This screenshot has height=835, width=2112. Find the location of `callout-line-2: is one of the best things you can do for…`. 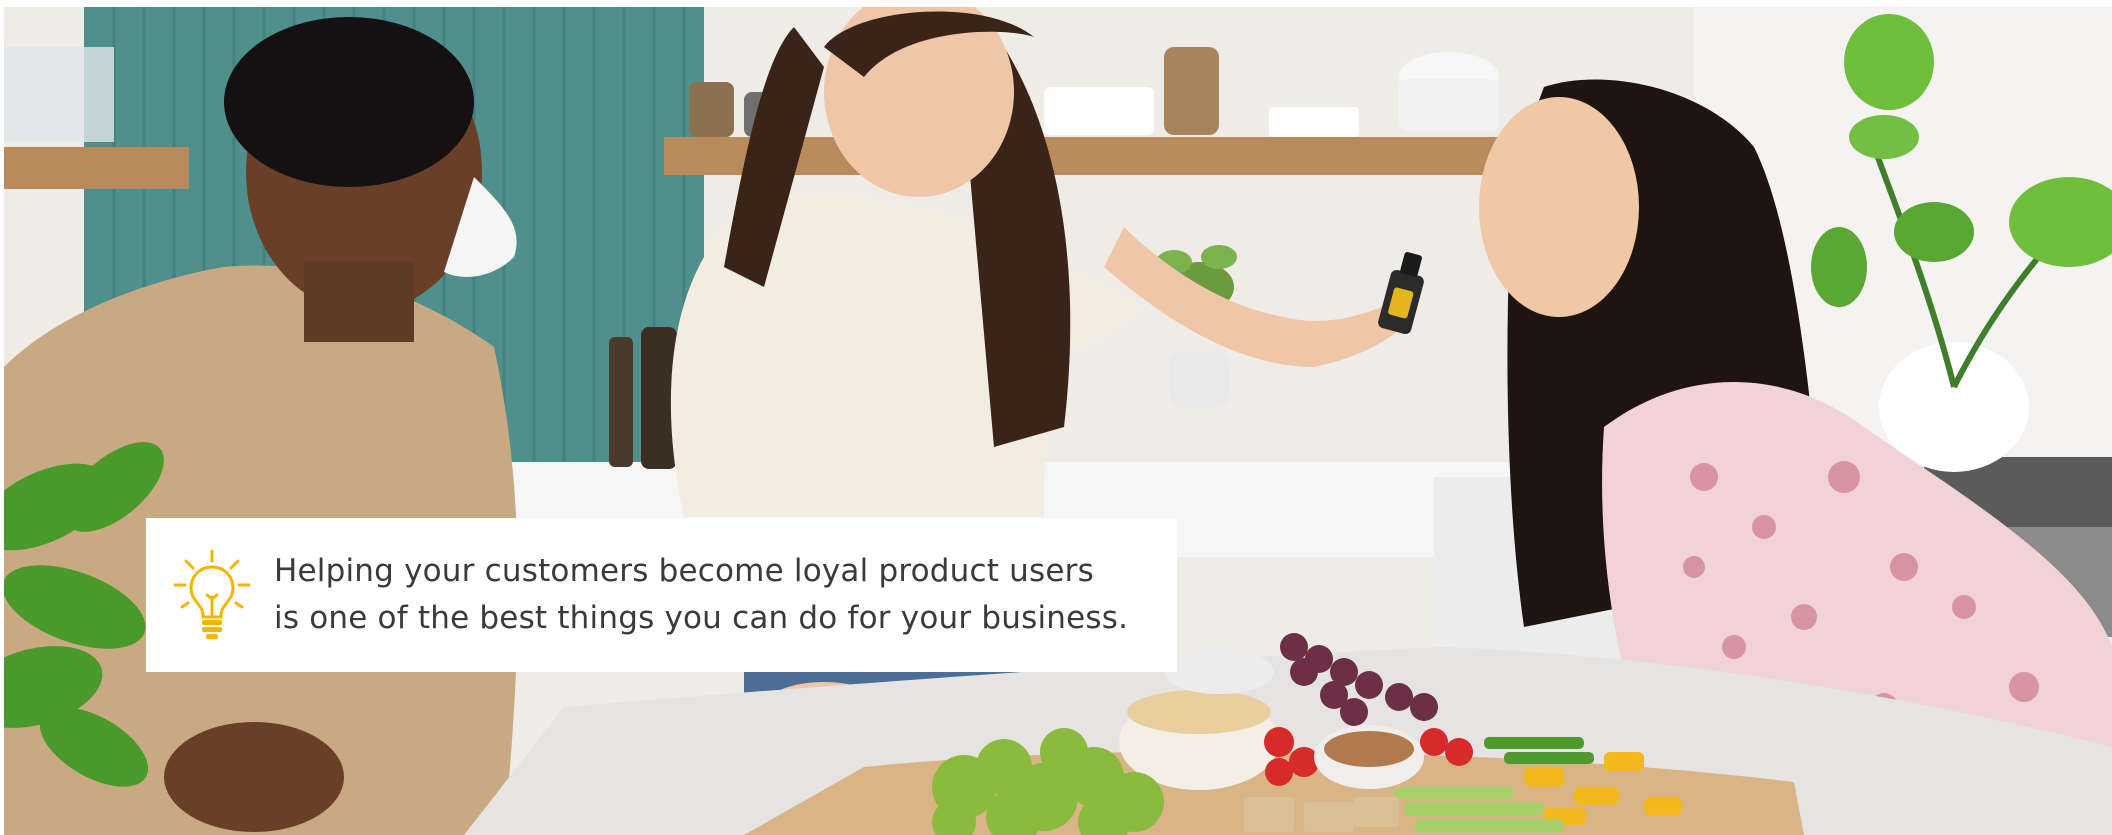

callout-line-2: is one of the best things you can do for… is located at coordinates (701, 618).